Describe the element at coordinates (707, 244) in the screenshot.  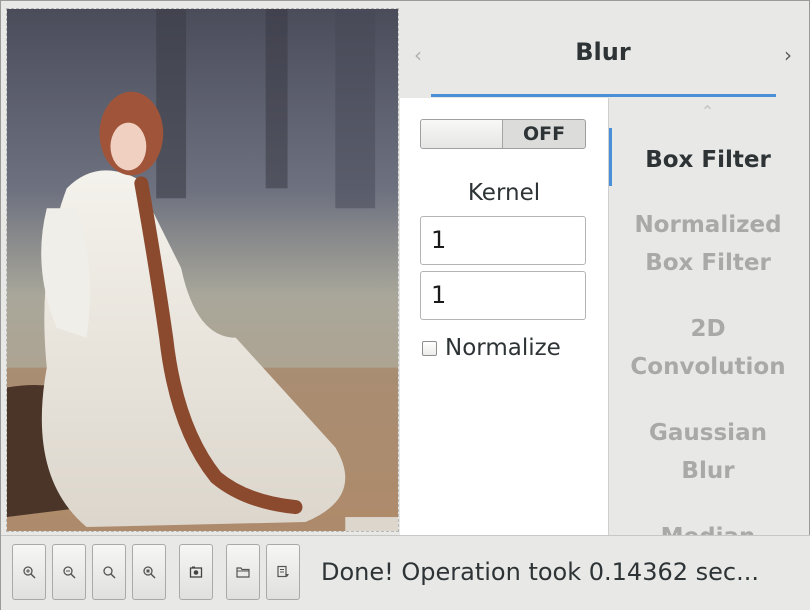
I see `filter-item-normalized-box-filter: Normalized Box Filter` at that location.